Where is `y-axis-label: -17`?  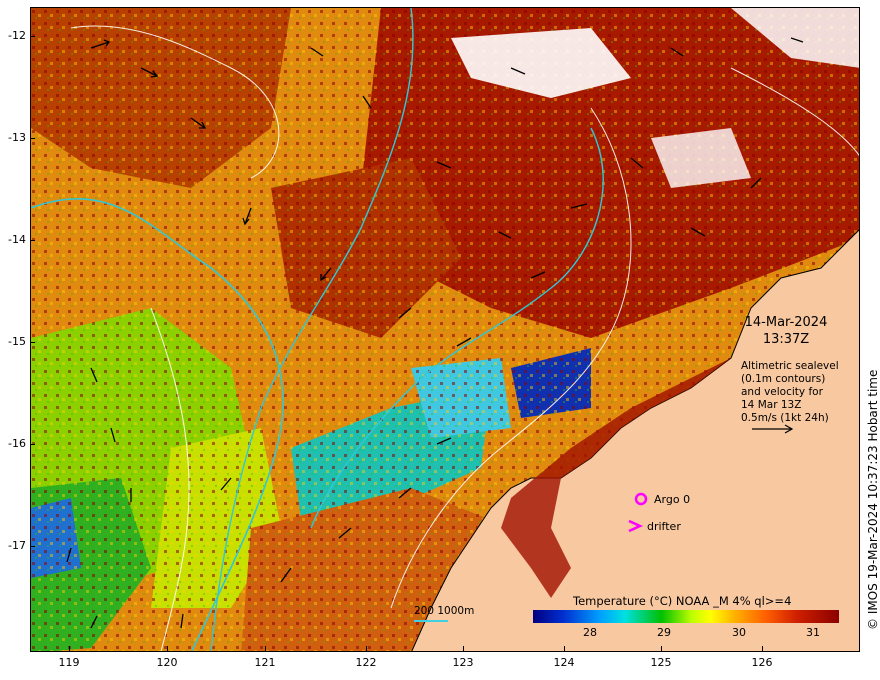 y-axis-label: -17 is located at coordinates (17, 545).